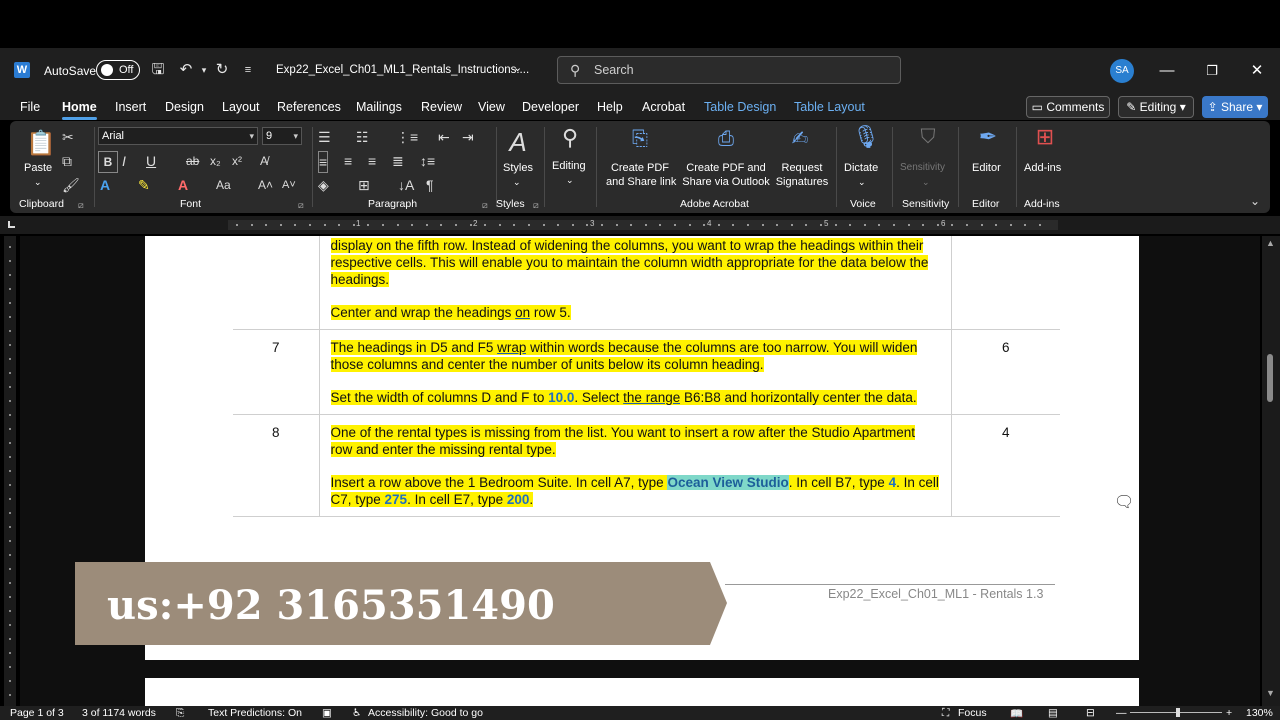 Image resolution: width=1280 pixels, height=720 pixels. Describe the element at coordinates (192, 161) in the screenshot. I see `strikethrough-icon: ab` at that location.